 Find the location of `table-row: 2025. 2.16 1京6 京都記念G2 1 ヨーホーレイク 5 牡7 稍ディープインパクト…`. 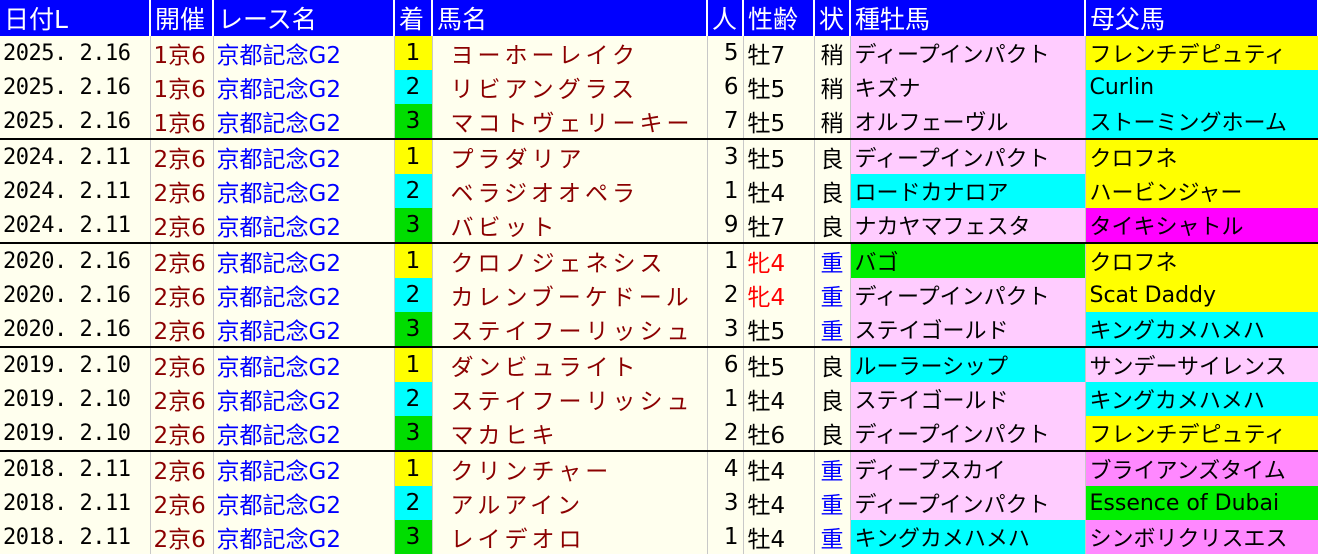

table-row: 2025. 2.16 1京6 京都記念G2 1 ヨーホーレイク 5 牡7 稍ディープインパクト… is located at coordinates (659, 53).